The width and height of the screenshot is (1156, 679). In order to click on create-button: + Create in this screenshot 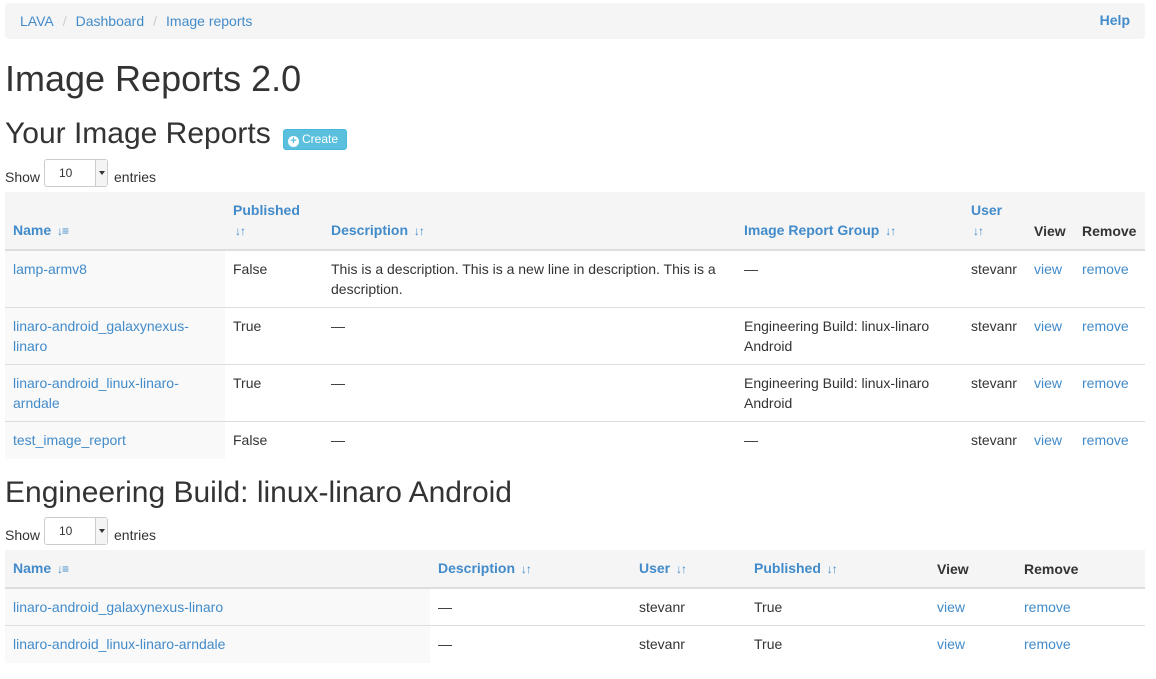, I will do `click(315, 139)`.